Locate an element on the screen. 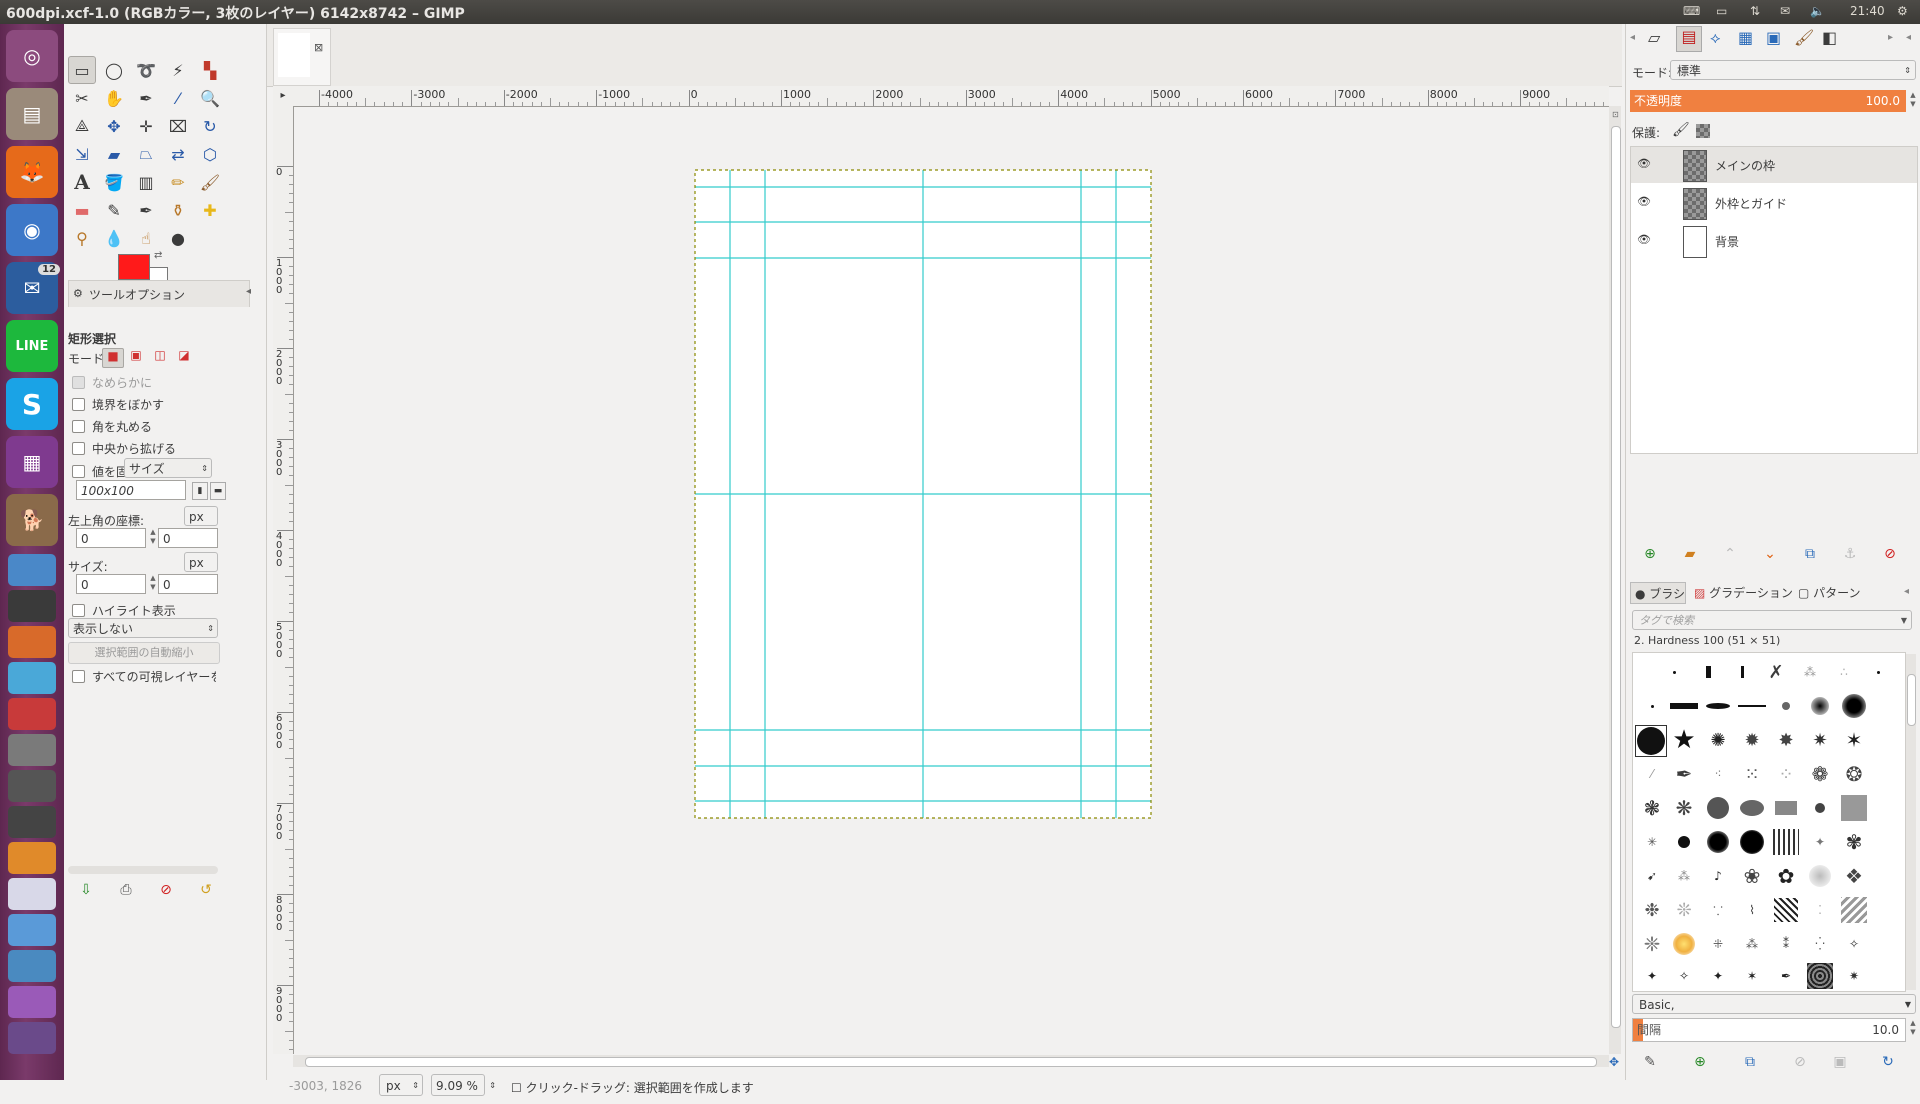 The height and width of the screenshot is (1104, 1920). open-brush-as-image-icon: ▣ is located at coordinates (1840, 1062).